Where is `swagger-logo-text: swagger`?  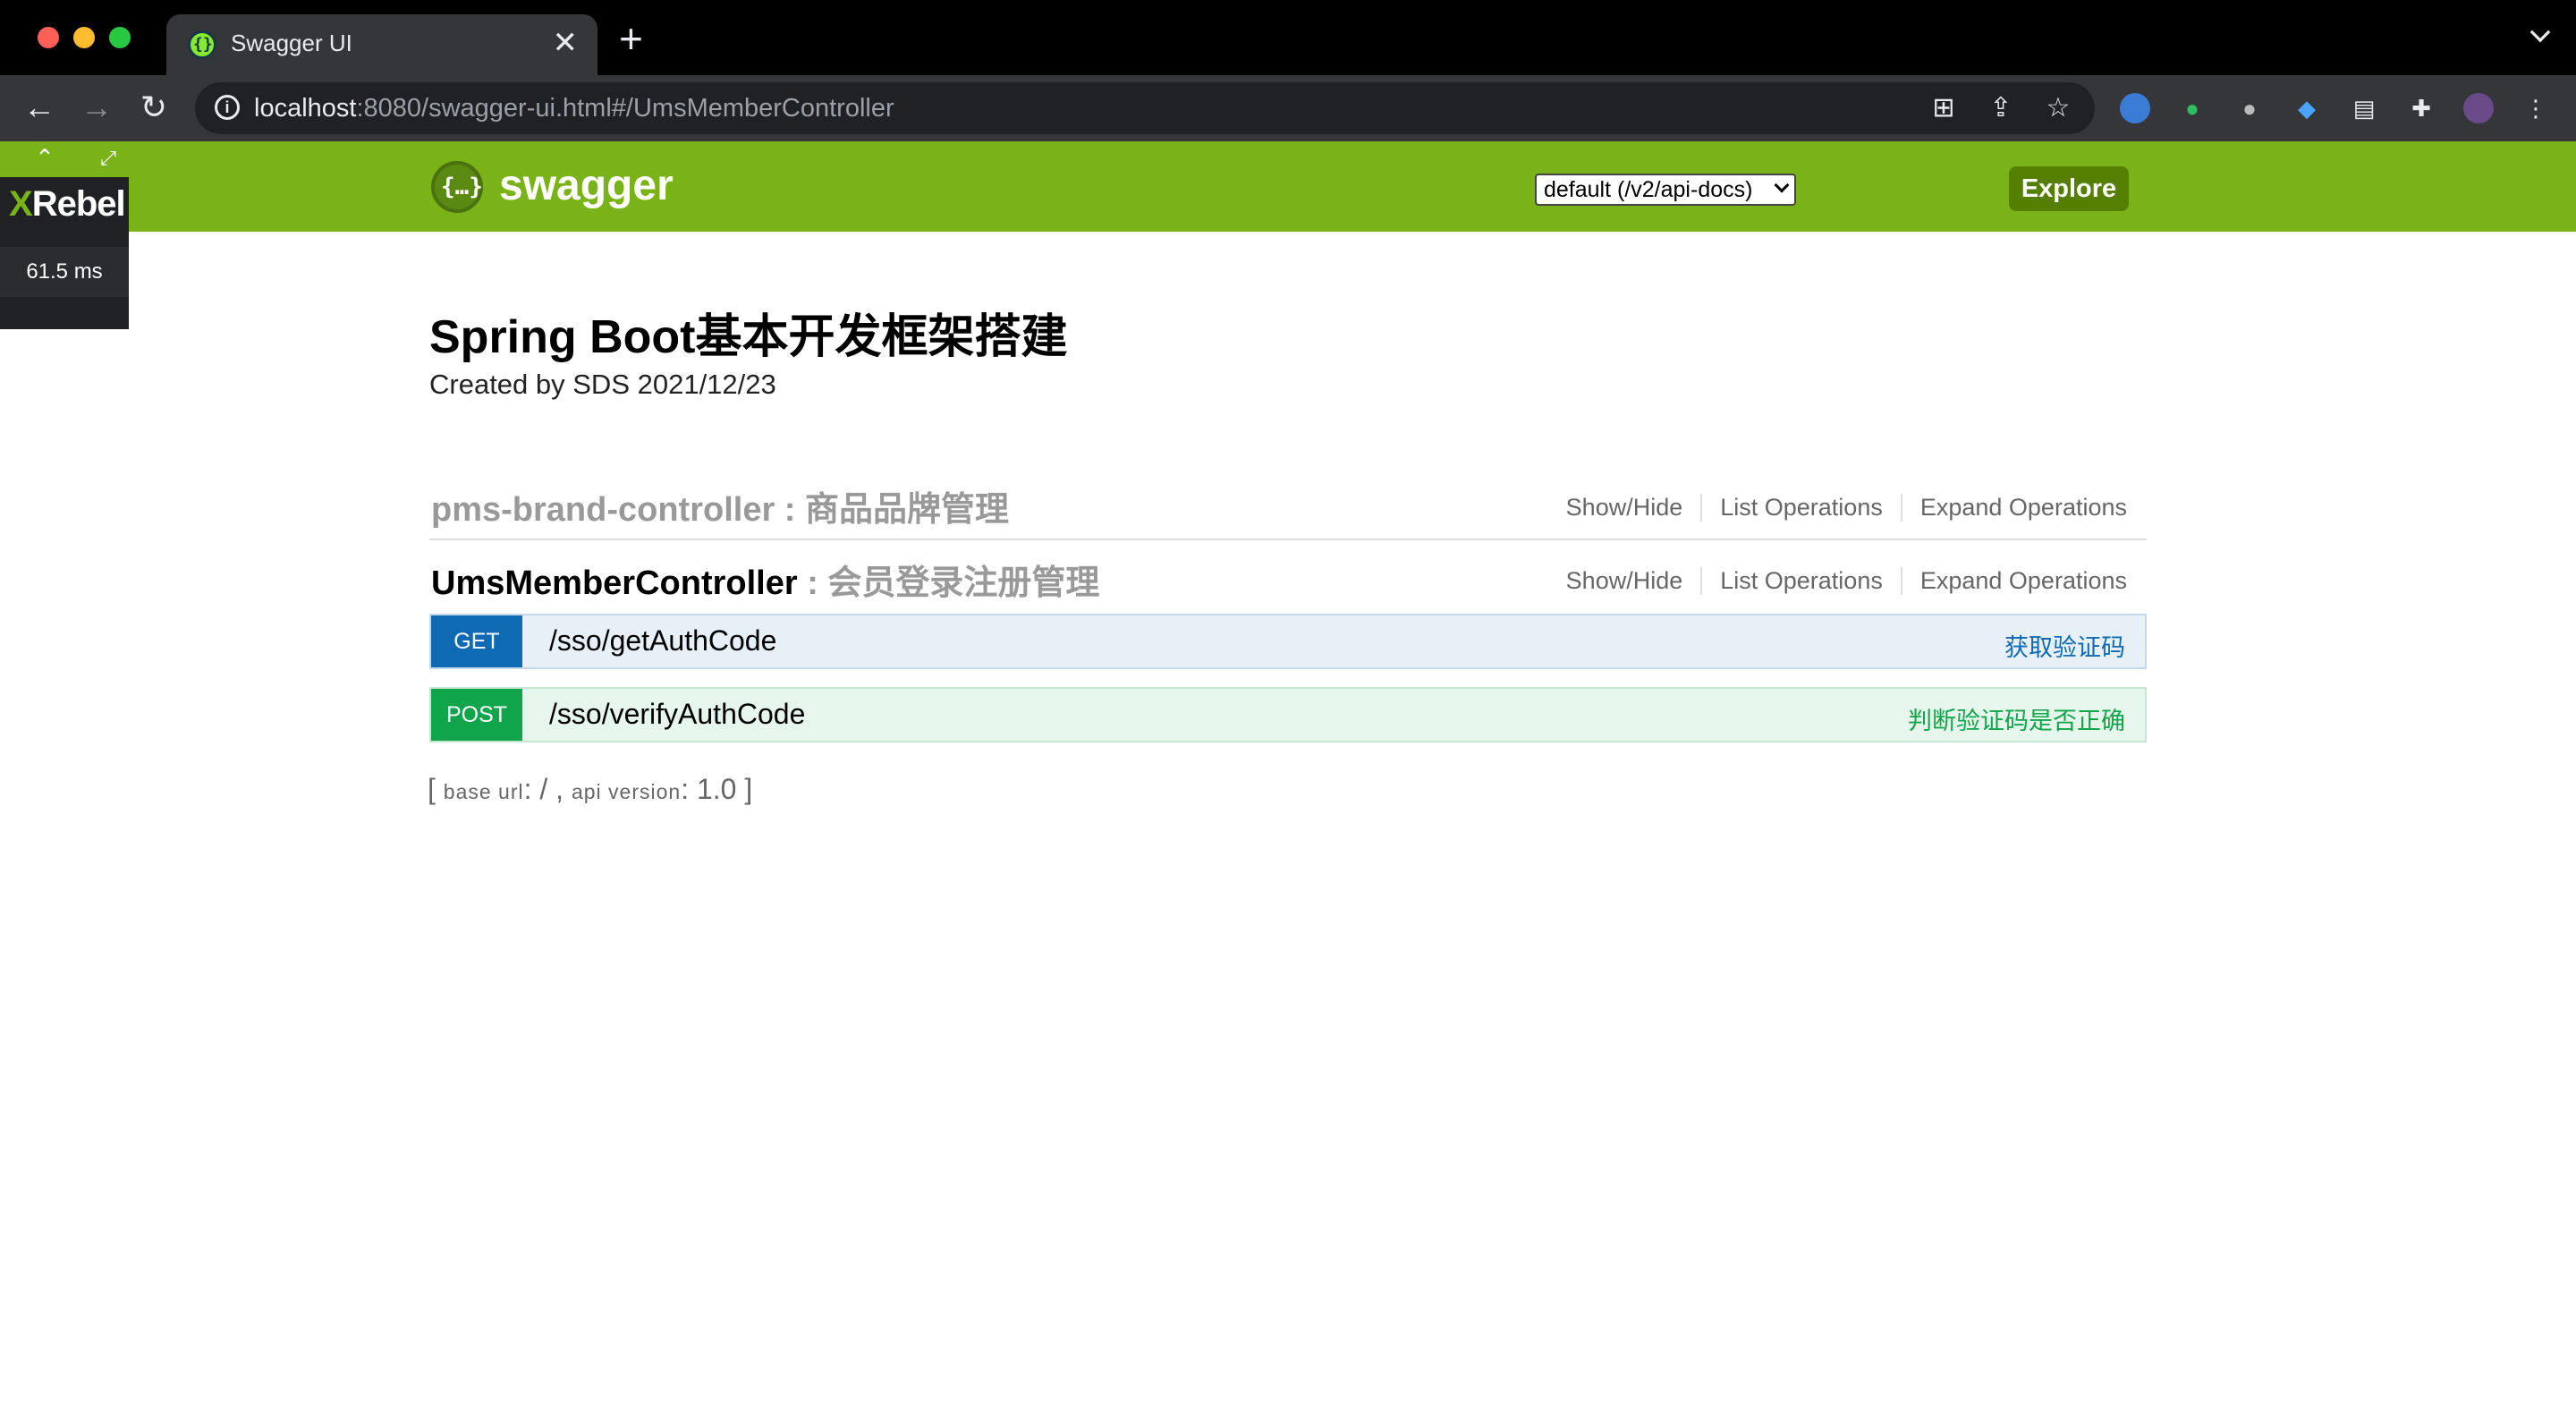 swagger-logo-text: swagger is located at coordinates (586, 186).